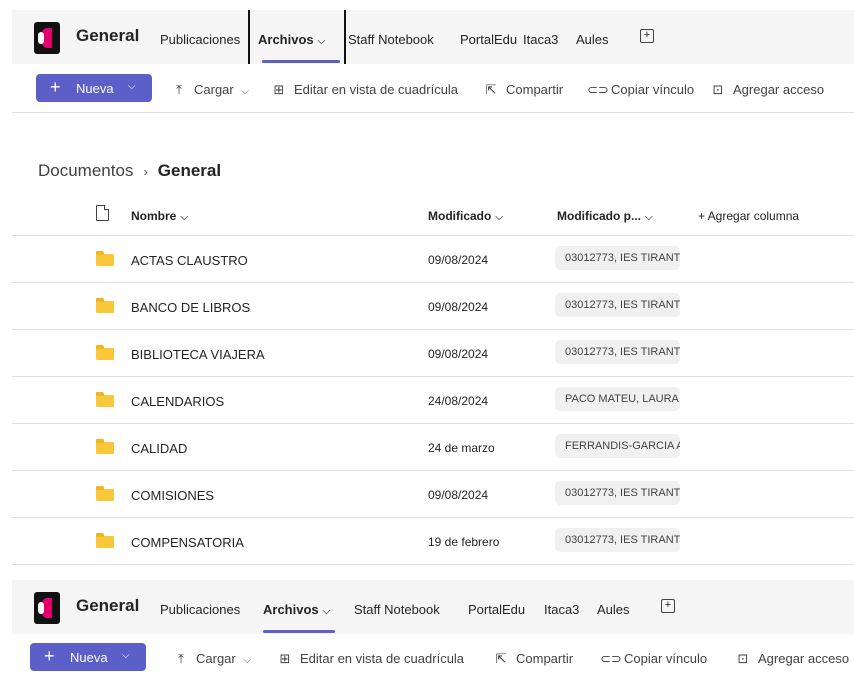 The image size is (854, 680). What do you see at coordinates (85, 170) in the screenshot?
I see `breadcrumb-root: Documentos` at bounding box center [85, 170].